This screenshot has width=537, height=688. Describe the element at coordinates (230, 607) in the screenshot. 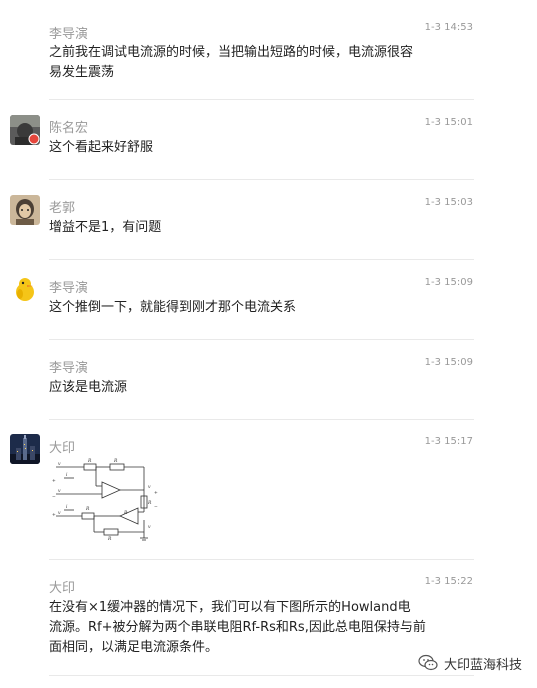

I see `message-line: 在没有×1缓冲器的情况下，我们可以有下图所示的Howland电` at that location.